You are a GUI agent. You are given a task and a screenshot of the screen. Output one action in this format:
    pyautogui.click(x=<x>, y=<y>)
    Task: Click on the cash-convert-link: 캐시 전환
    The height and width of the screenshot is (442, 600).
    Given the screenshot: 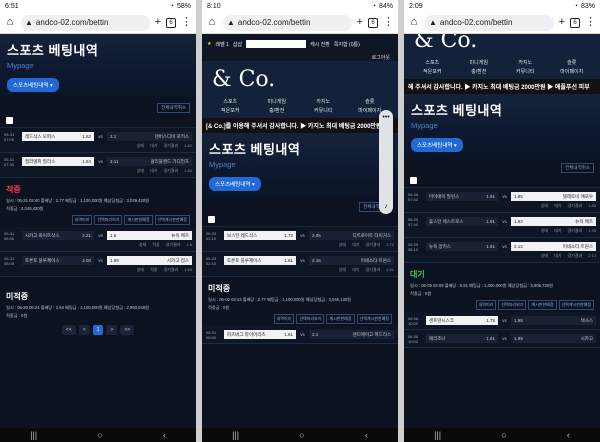 What is the action you would take?
    pyautogui.click(x=320, y=44)
    